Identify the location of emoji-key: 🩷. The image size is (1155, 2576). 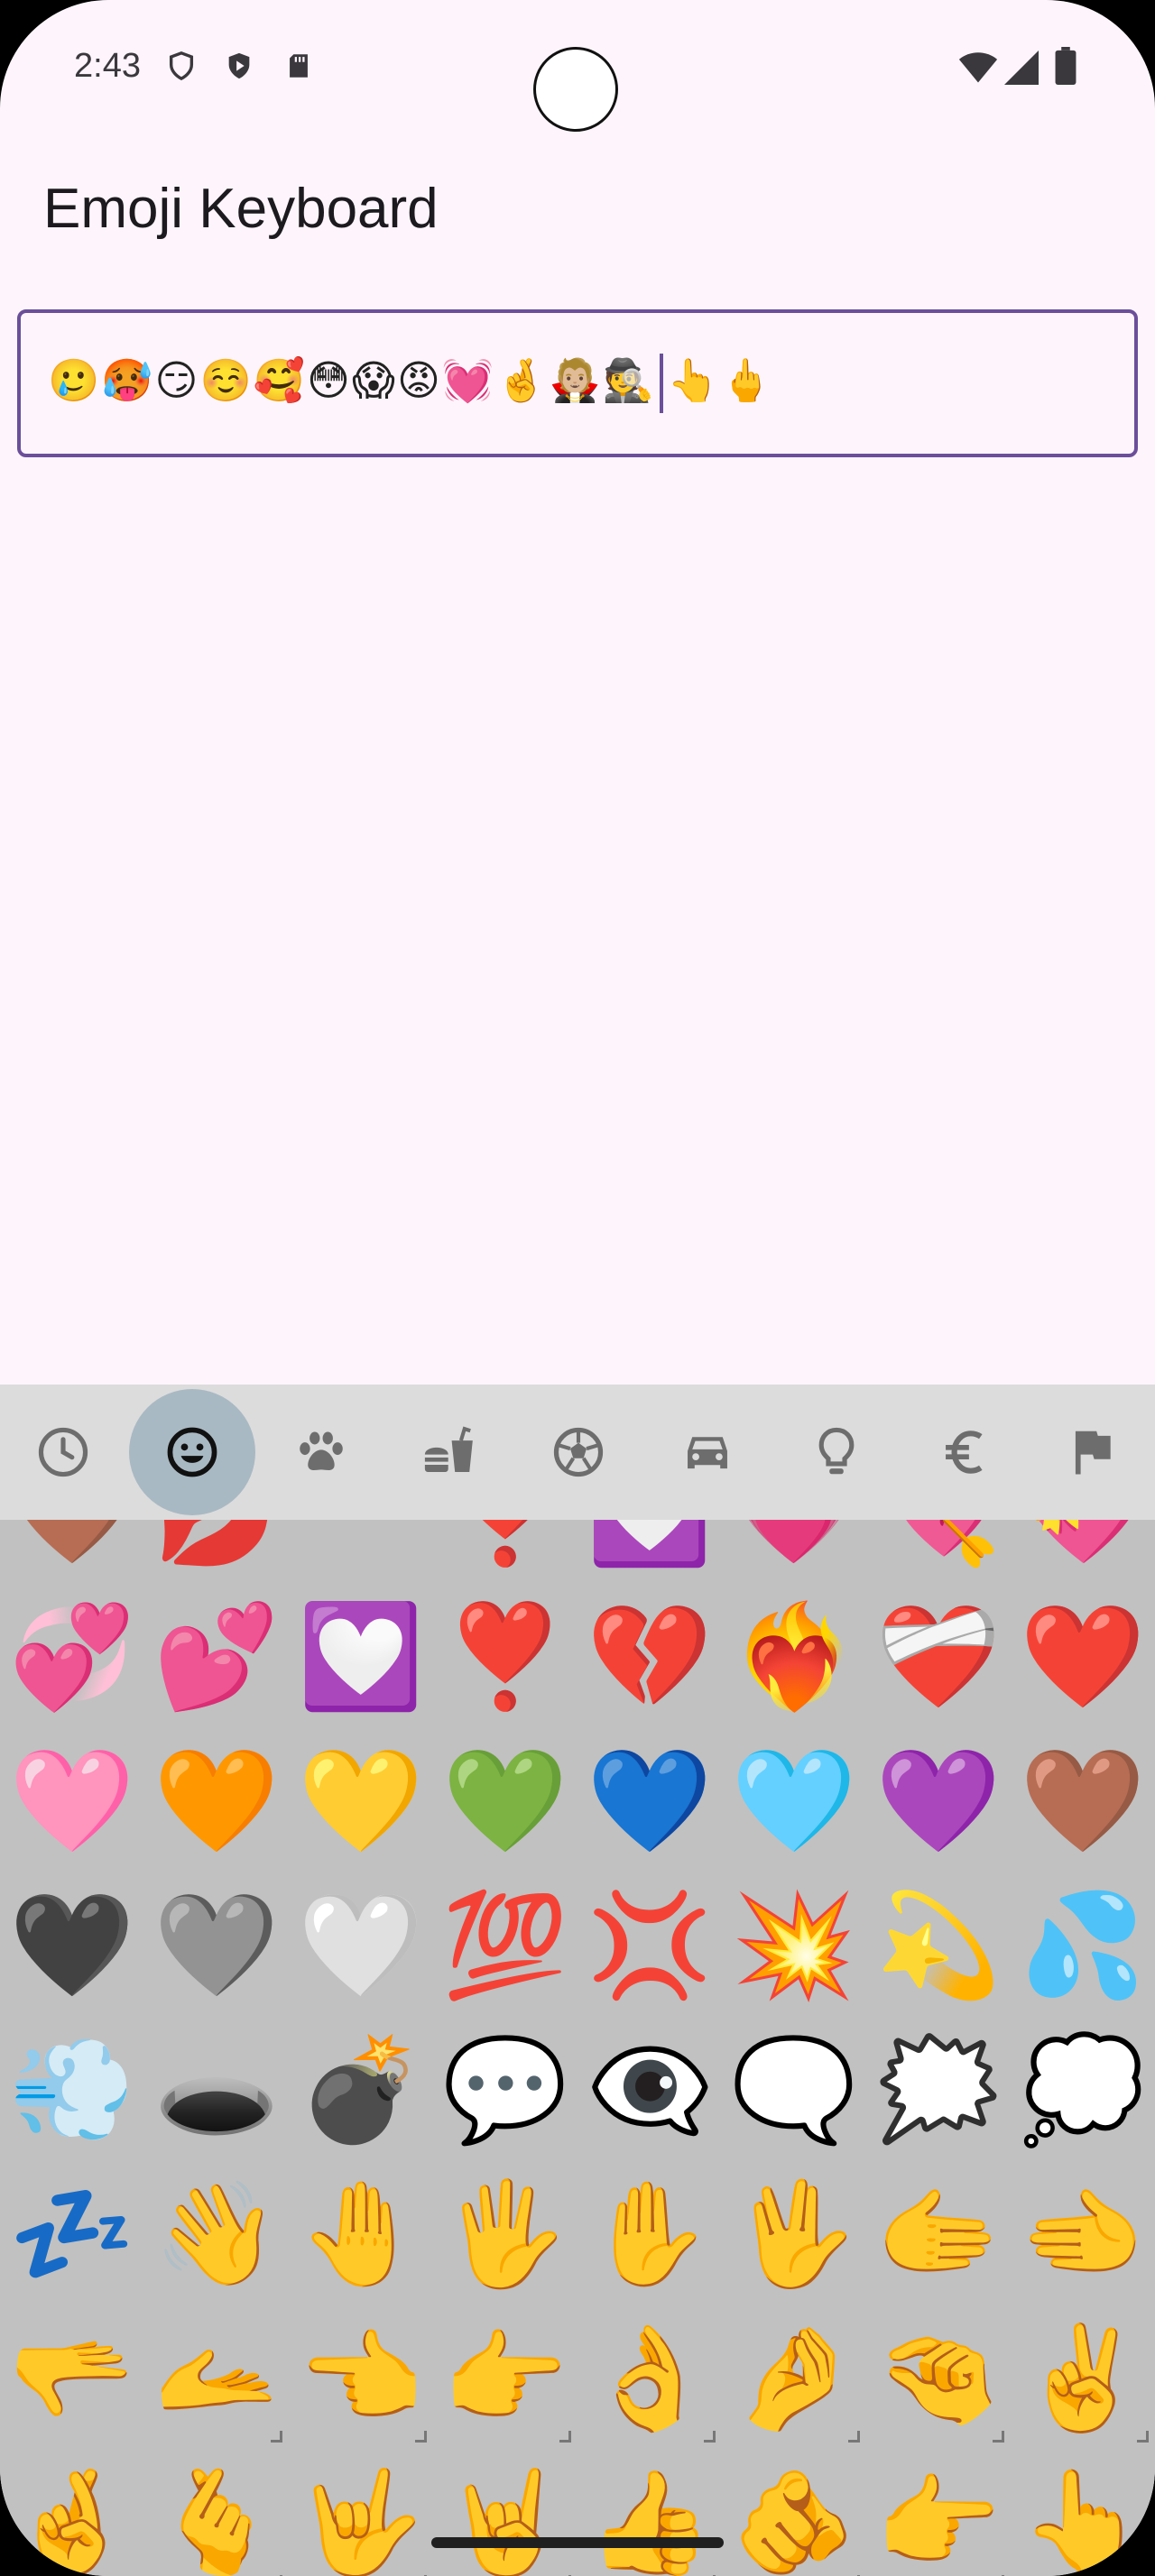
(72, 1801).